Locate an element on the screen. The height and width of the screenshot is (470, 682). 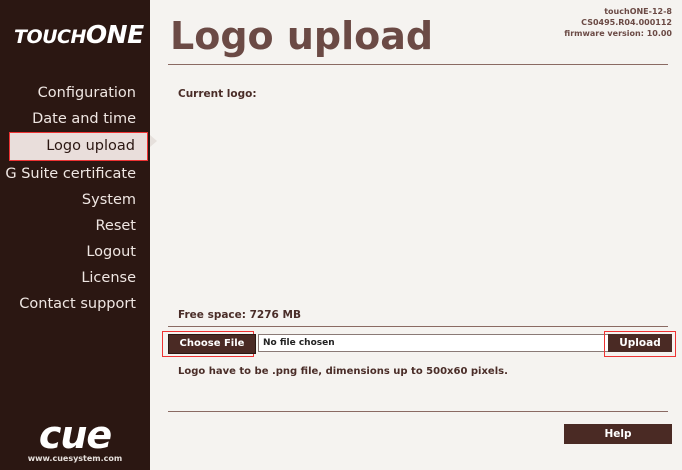
sidebar-item-configuration: Configuration is located at coordinates (75, 93).